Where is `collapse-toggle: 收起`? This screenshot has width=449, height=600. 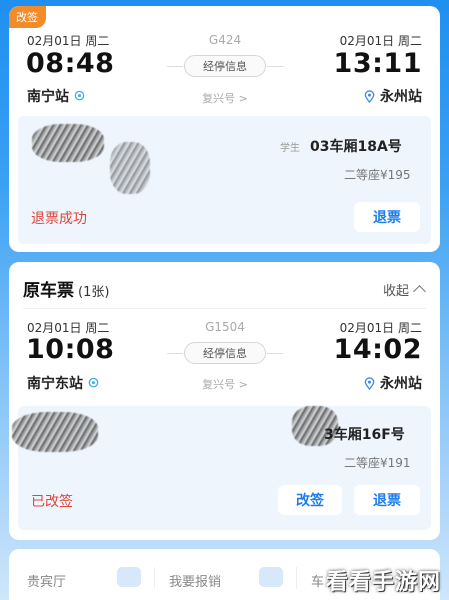
collapse-toggle: 收起 is located at coordinates (404, 289).